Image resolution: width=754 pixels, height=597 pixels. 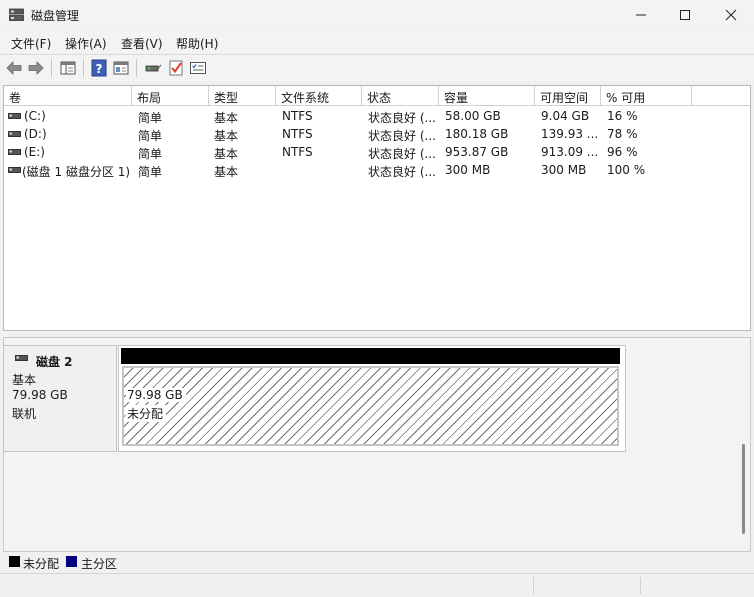 What do you see at coordinates (24, 380) in the screenshot?
I see `disk-type: 基本` at bounding box center [24, 380].